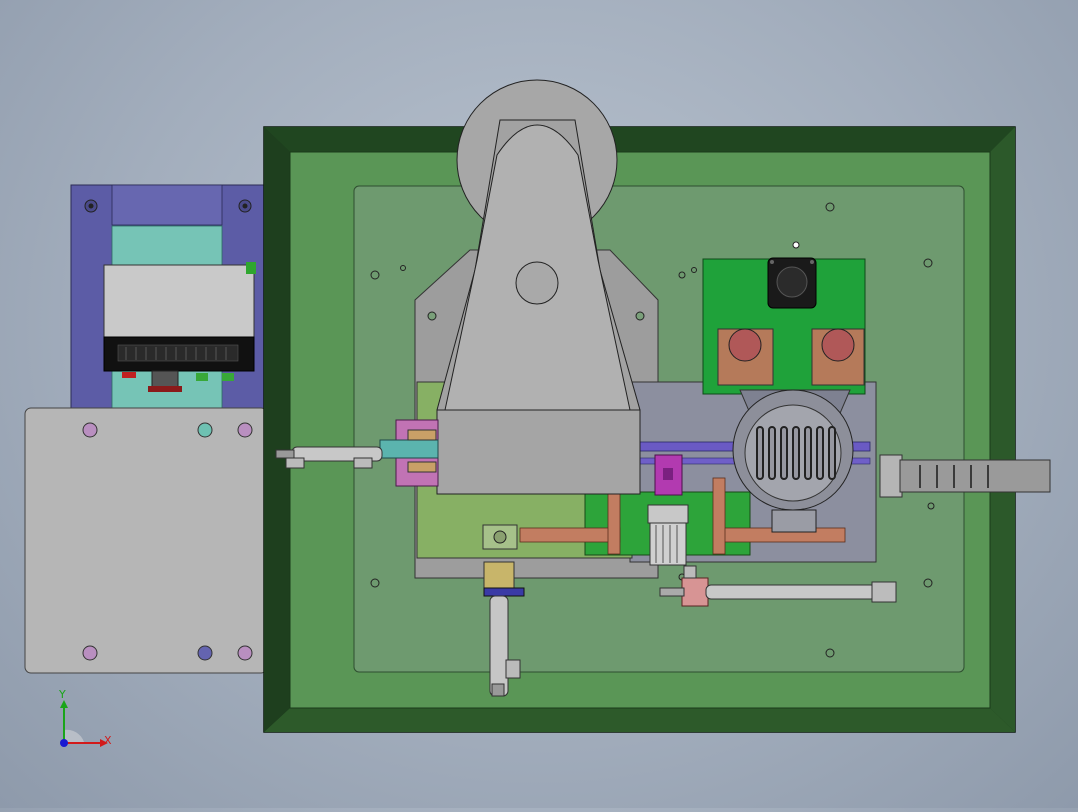  Describe the element at coordinates (500, 537) in the screenshot. I see `centre-slide-block` at that location.